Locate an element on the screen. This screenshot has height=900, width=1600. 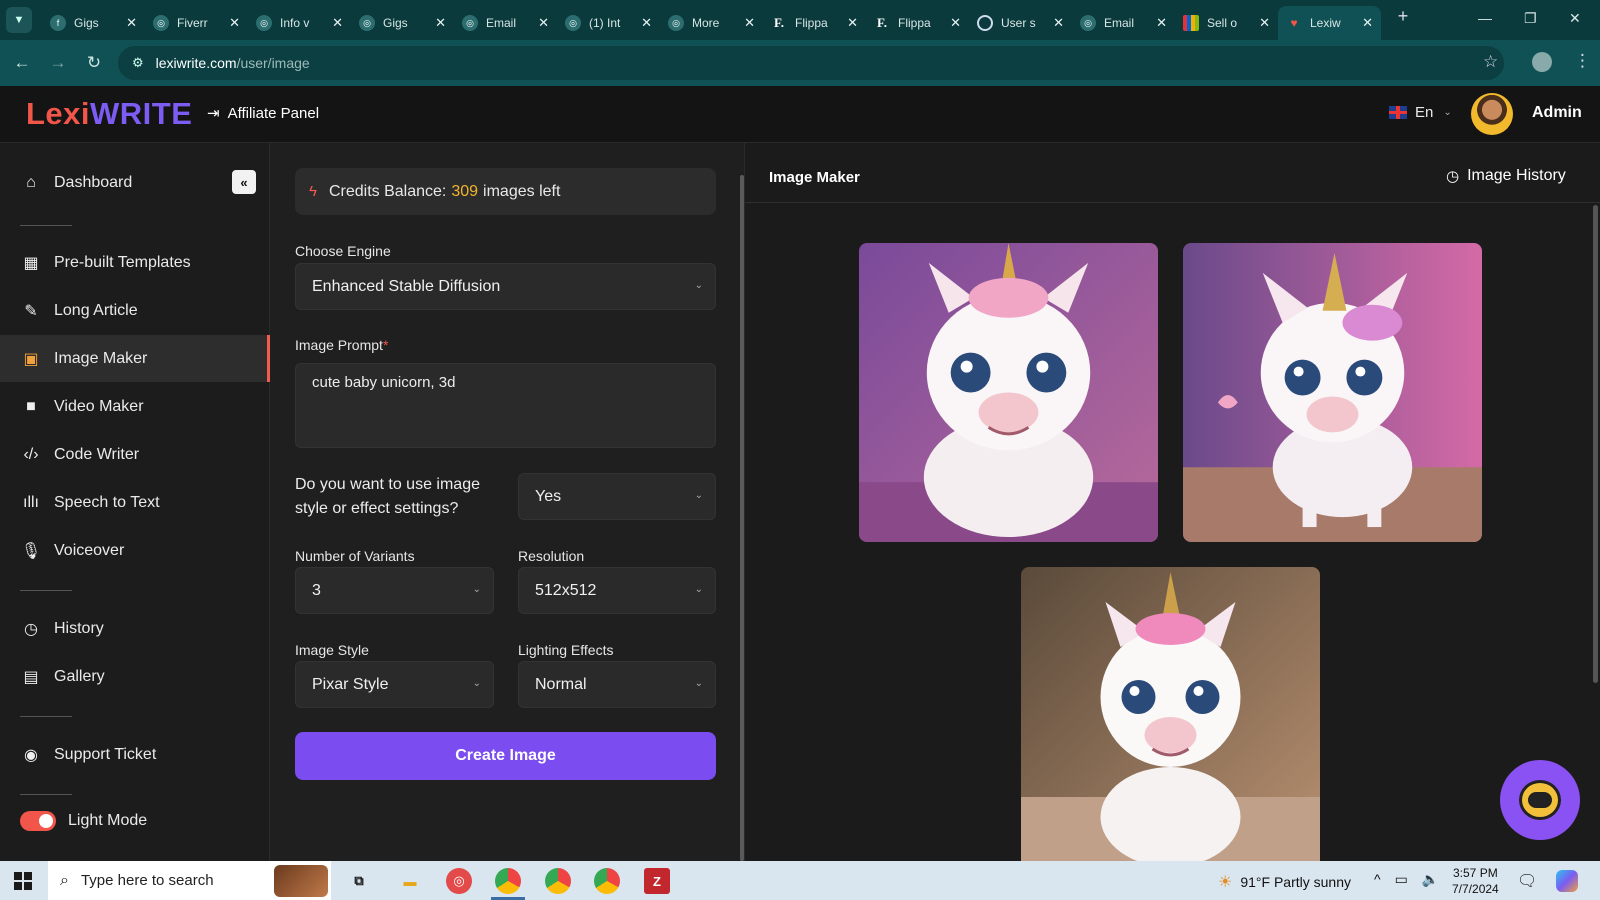
browser-tab: ◎ Gigs ✕ is located at coordinates (402, 23).